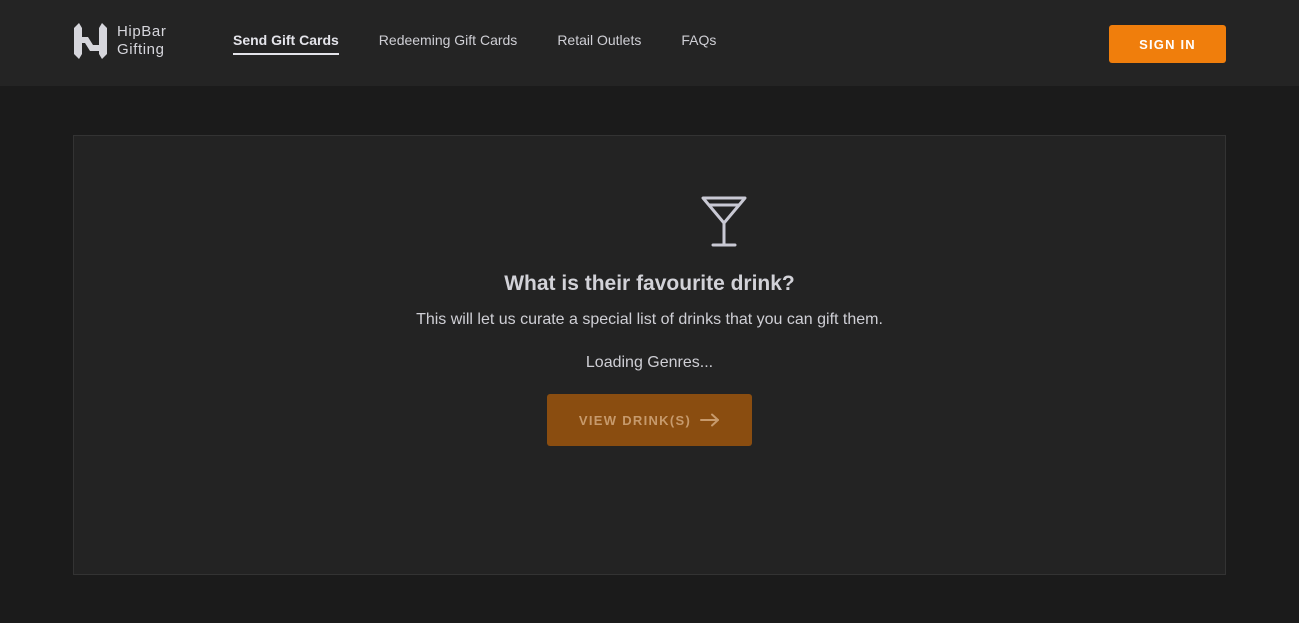 The height and width of the screenshot is (623, 1299). I want to click on logo-link: HipBar Gifting, so click(119, 41).